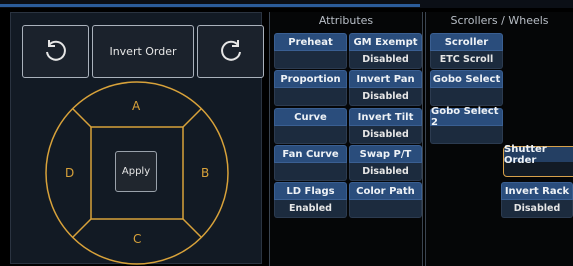 Image resolution: width=573 pixels, height=266 pixels. Describe the element at coordinates (385, 117) in the screenshot. I see `attribute-label: Invert Tilt` at that location.